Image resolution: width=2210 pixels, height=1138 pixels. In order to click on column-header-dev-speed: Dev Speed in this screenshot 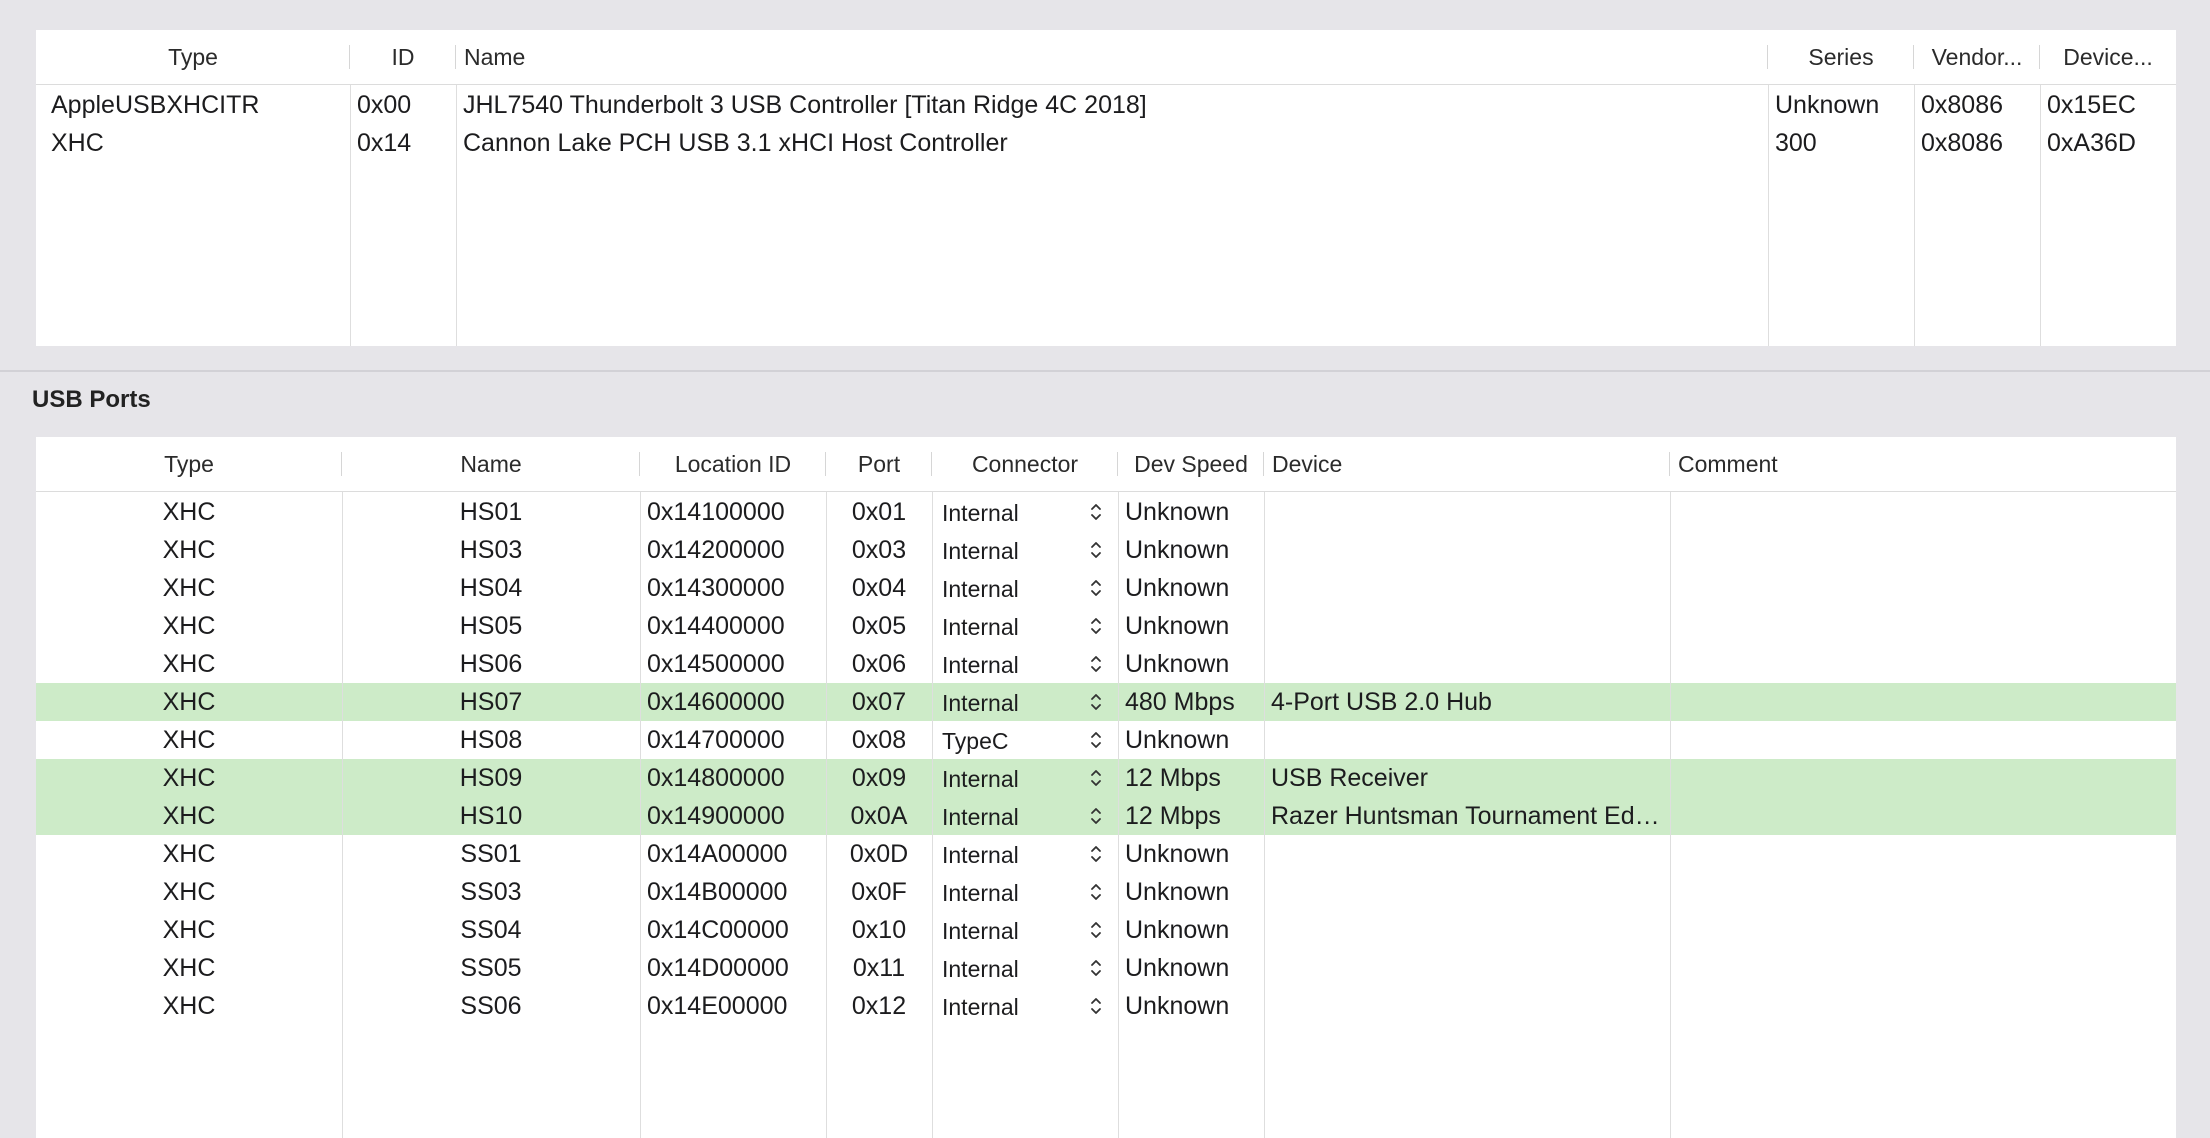, I will do `click(1191, 464)`.